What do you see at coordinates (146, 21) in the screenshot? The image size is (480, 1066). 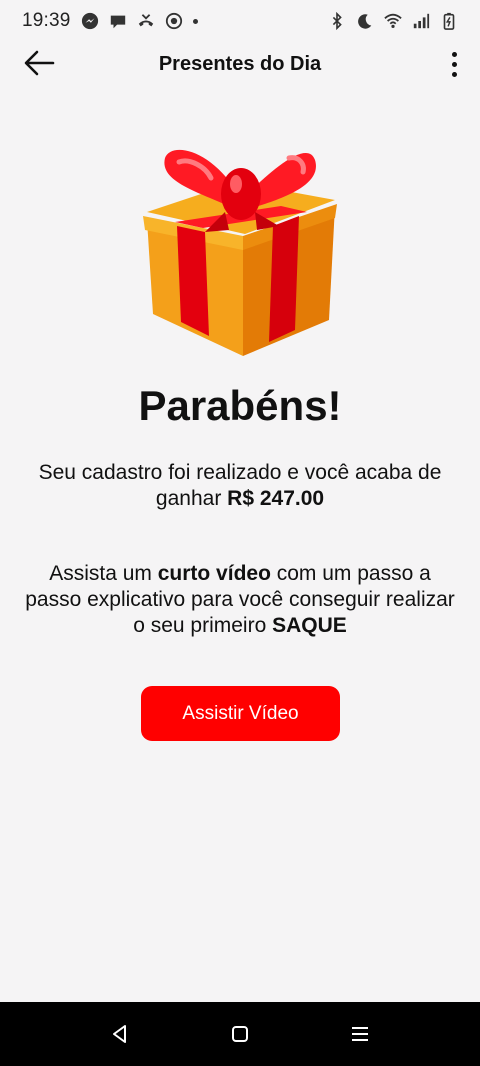 I see `missed-call-icon` at bounding box center [146, 21].